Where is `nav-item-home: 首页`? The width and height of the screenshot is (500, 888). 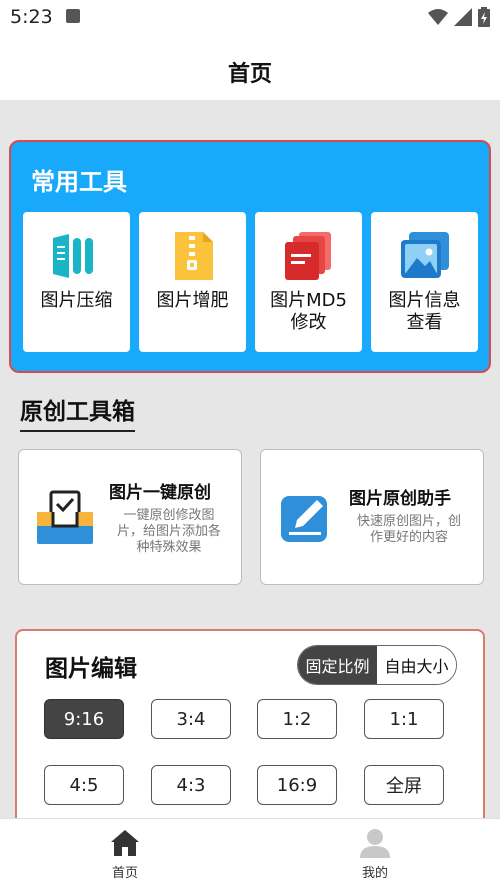
nav-item-home: 首页 is located at coordinates (125, 854).